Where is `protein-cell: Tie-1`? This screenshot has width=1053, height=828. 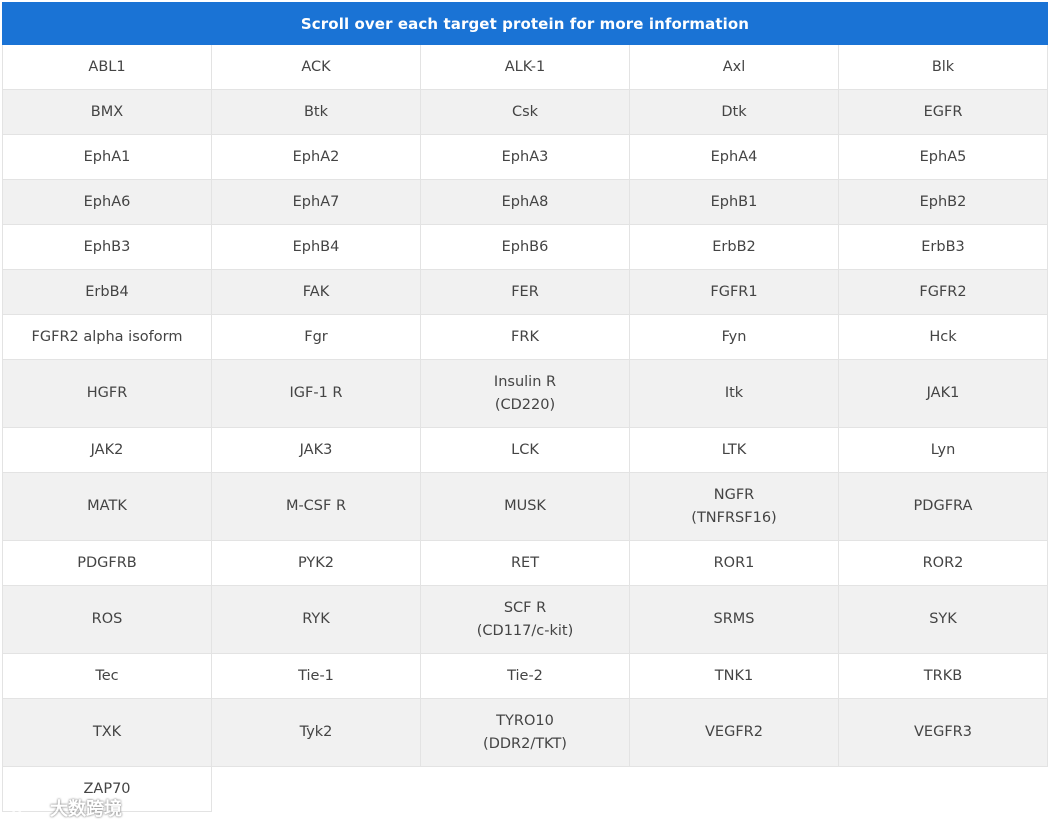
protein-cell: Tie-1 is located at coordinates (316, 676).